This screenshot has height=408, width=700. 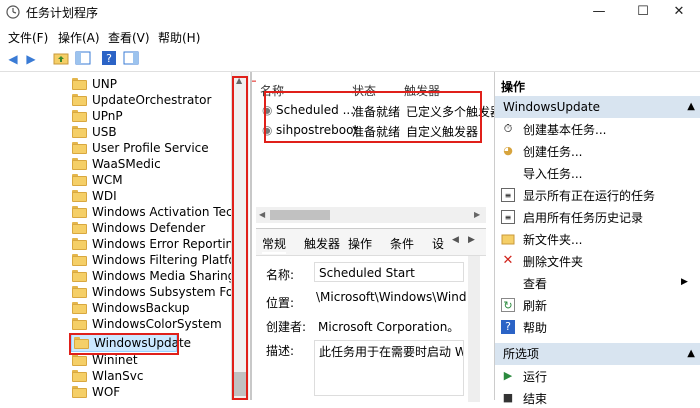 I want to click on show-hide-action-pane-icon, so click(x=131, y=59).